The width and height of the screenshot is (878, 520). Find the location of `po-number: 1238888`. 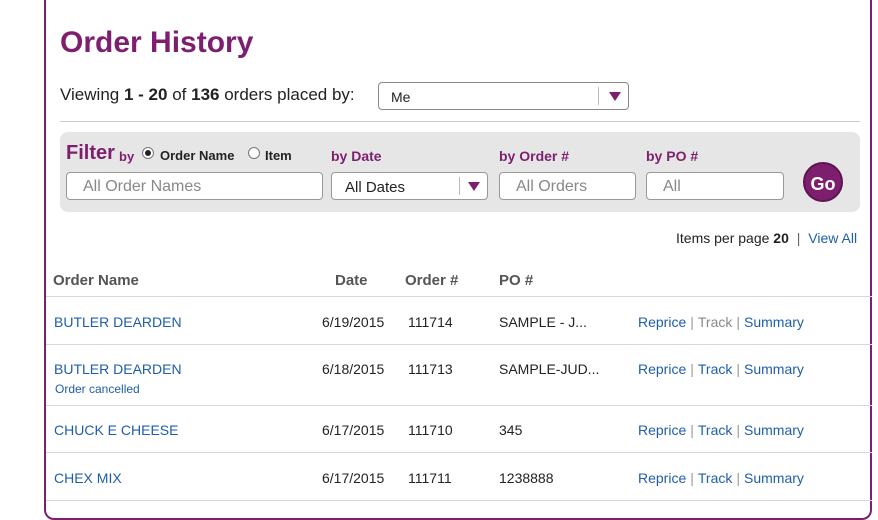

po-number: 1238888 is located at coordinates (526, 478).